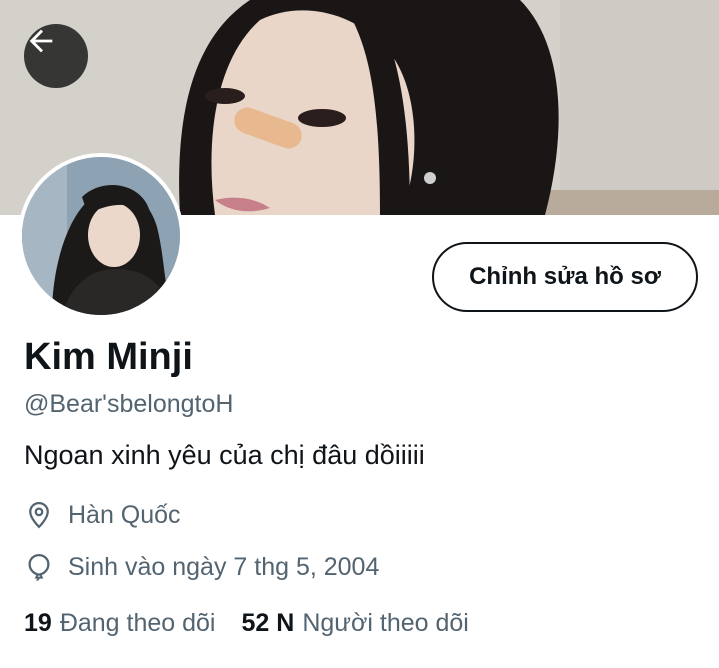 The height and width of the screenshot is (668, 719). What do you see at coordinates (108, 357) in the screenshot?
I see `profile-name: Kim Minji` at bounding box center [108, 357].